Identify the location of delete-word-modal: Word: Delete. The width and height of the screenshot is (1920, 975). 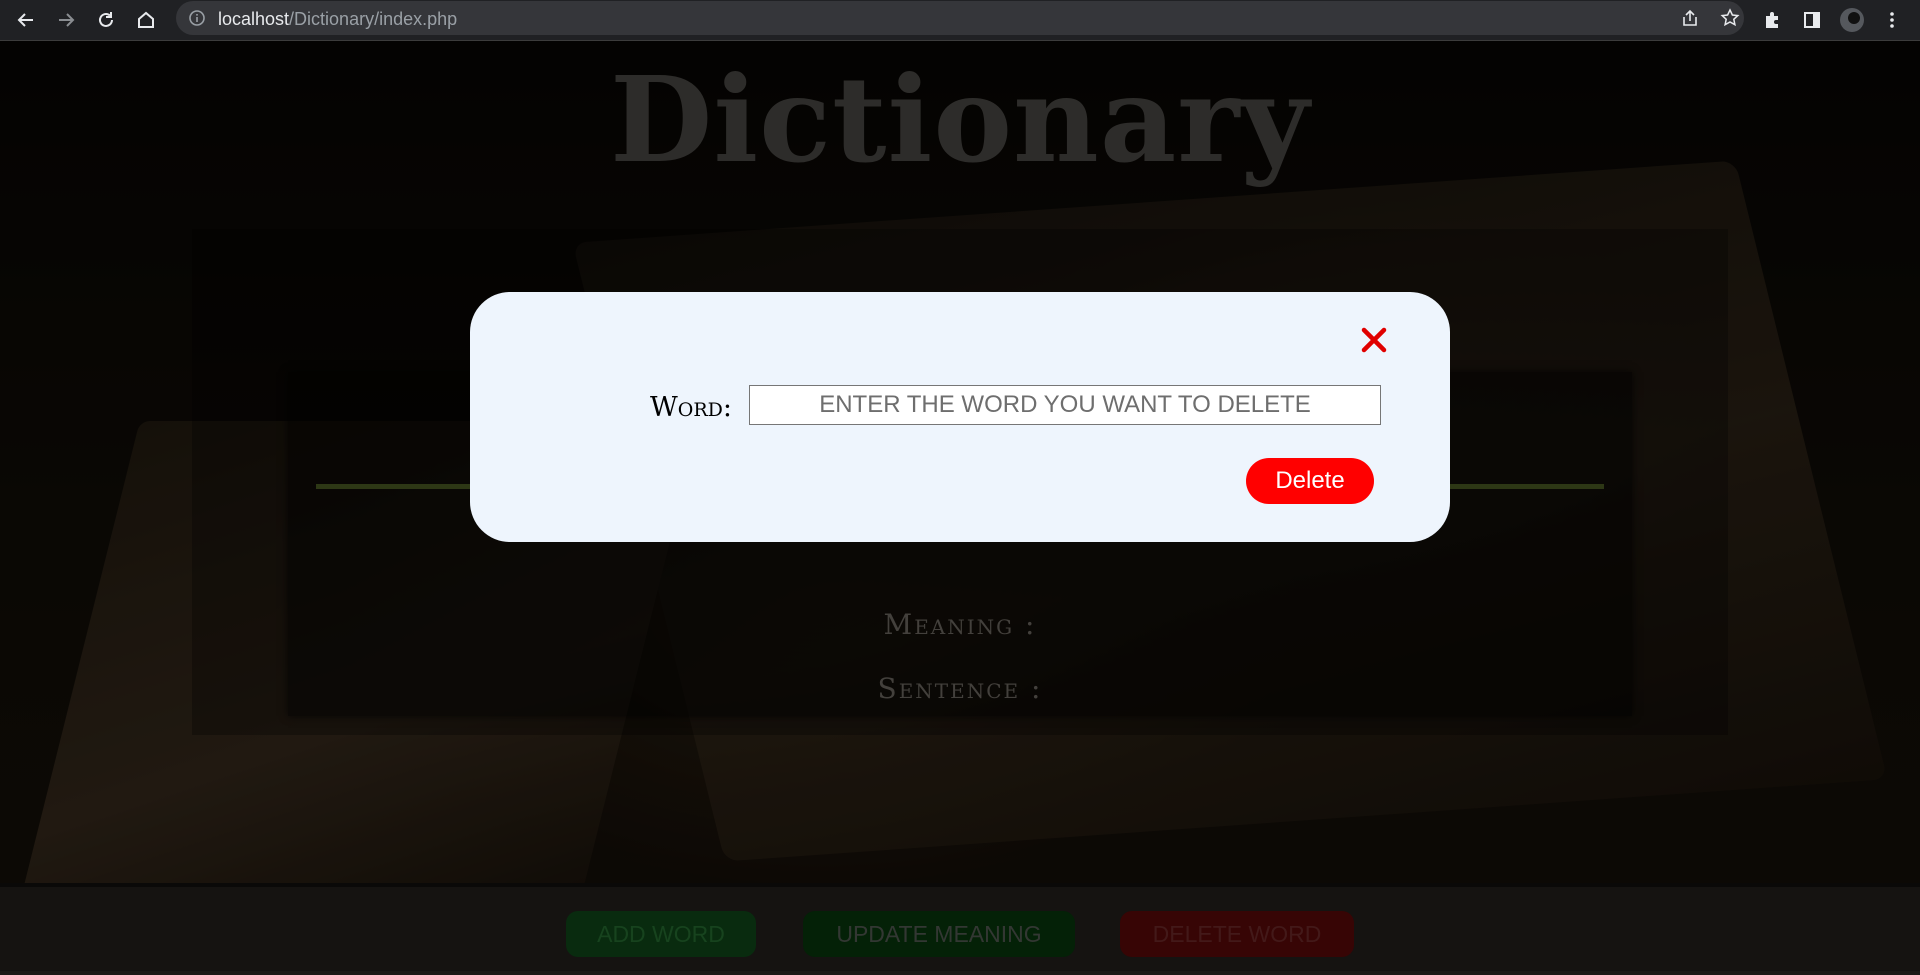
(960, 417).